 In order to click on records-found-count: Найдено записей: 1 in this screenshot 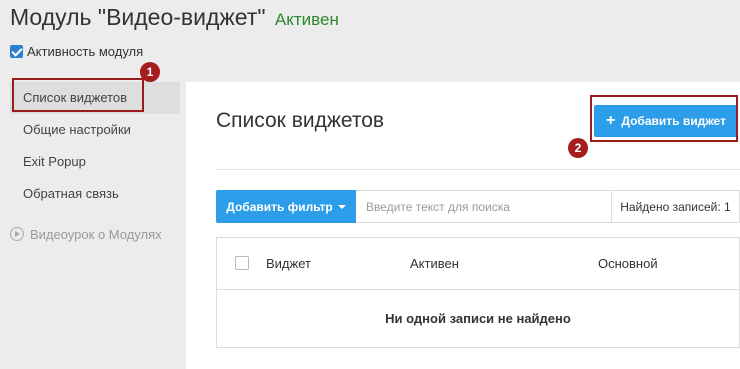, I will do `click(676, 206)`.